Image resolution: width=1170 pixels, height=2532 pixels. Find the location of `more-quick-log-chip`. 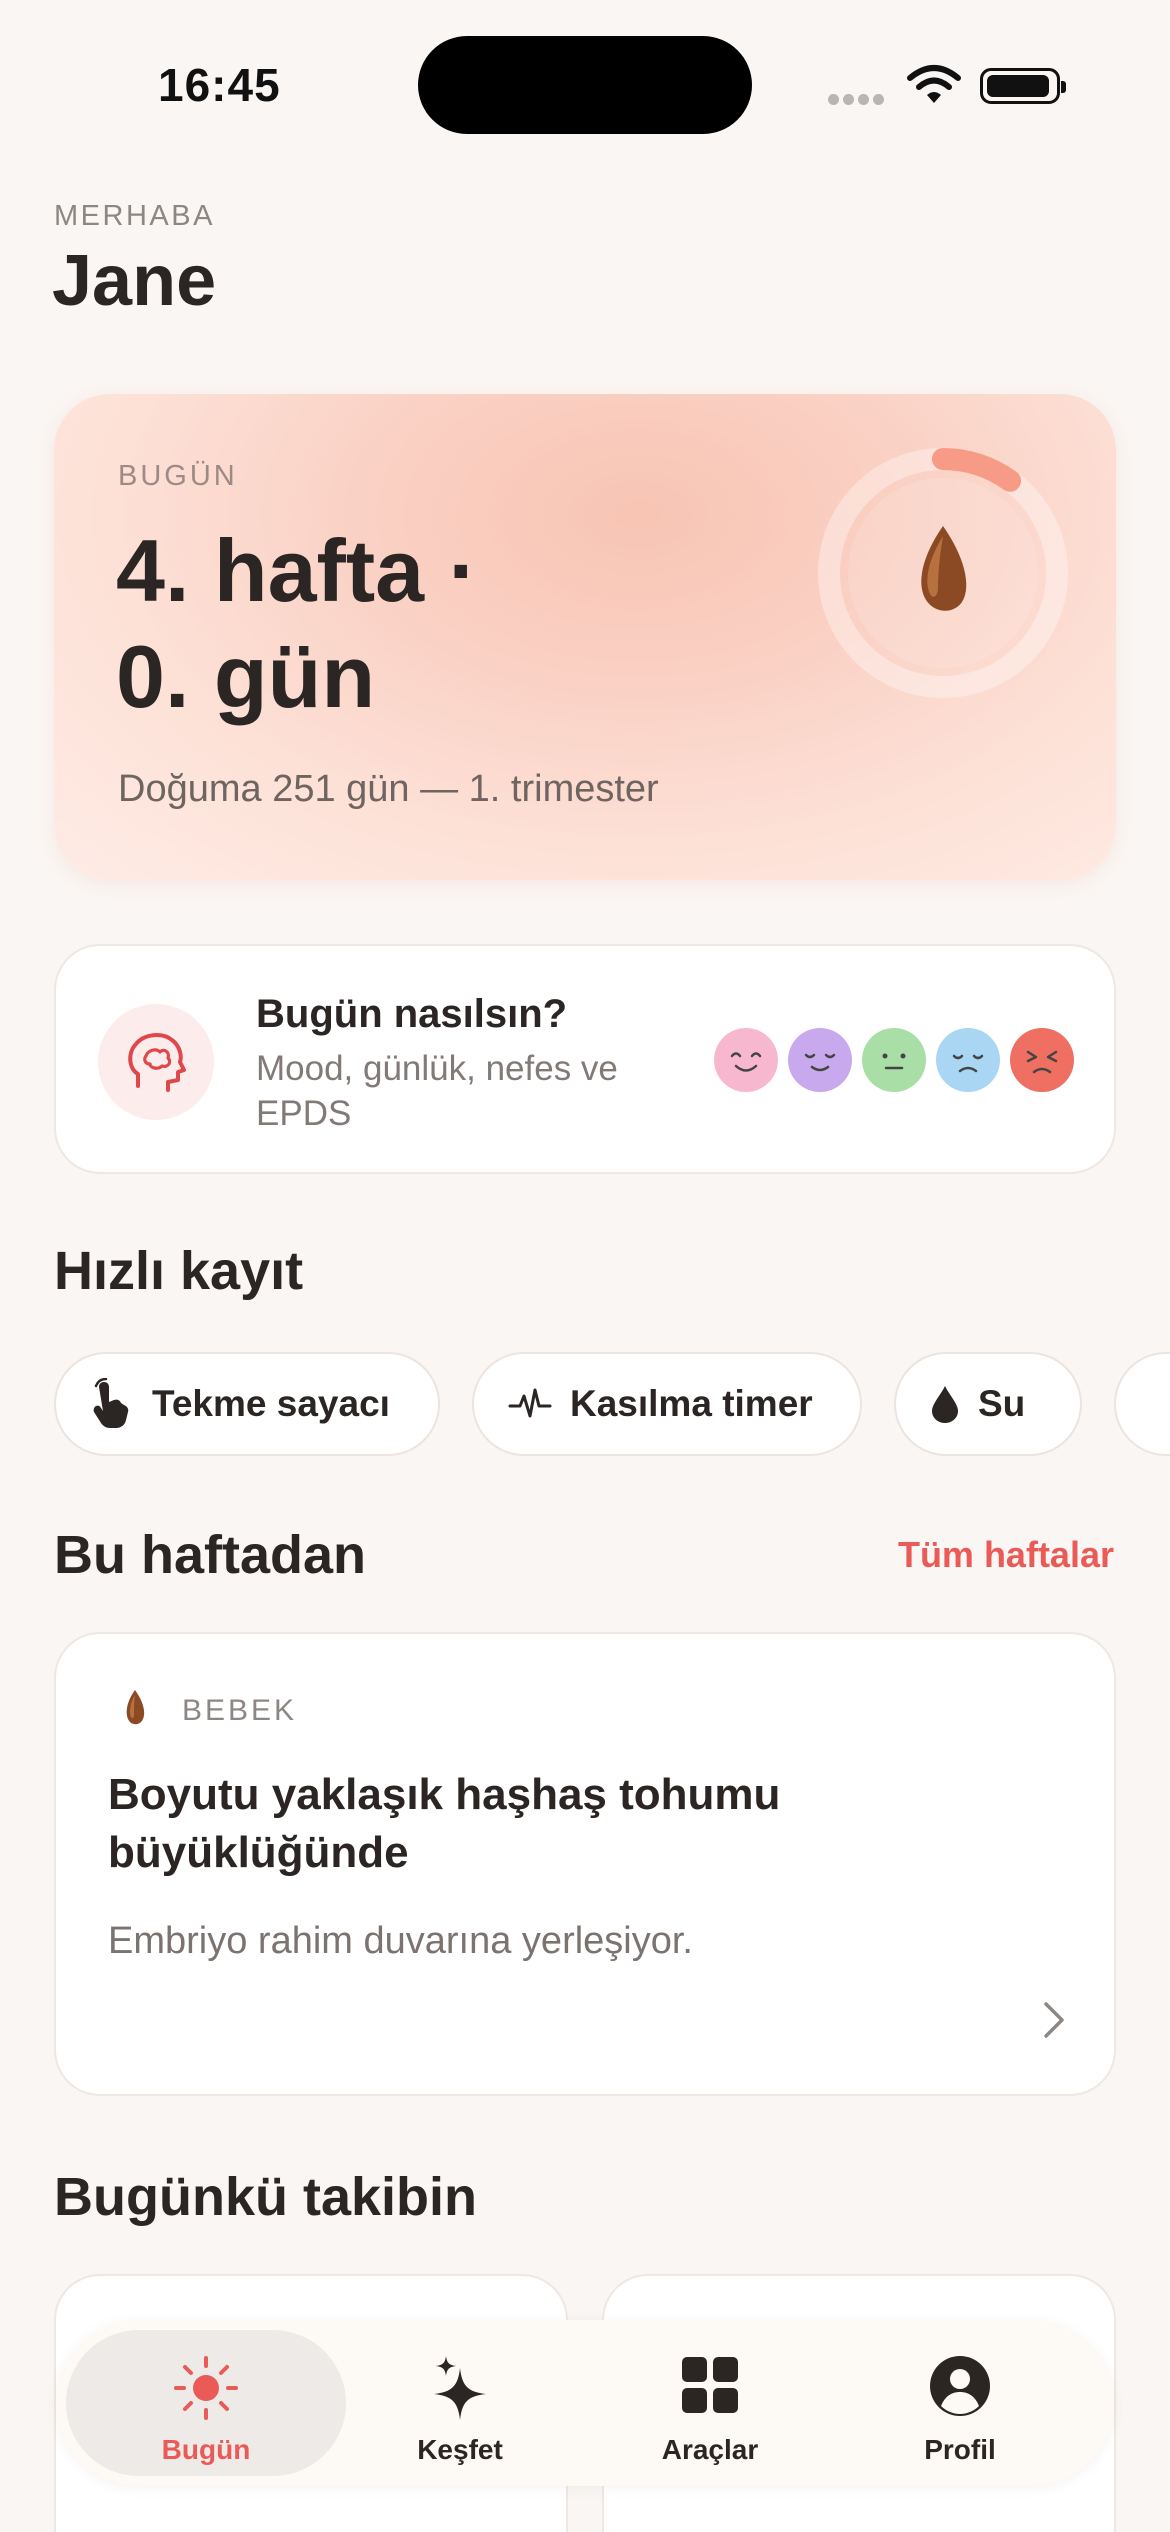

more-quick-log-chip is located at coordinates (1142, 1404).